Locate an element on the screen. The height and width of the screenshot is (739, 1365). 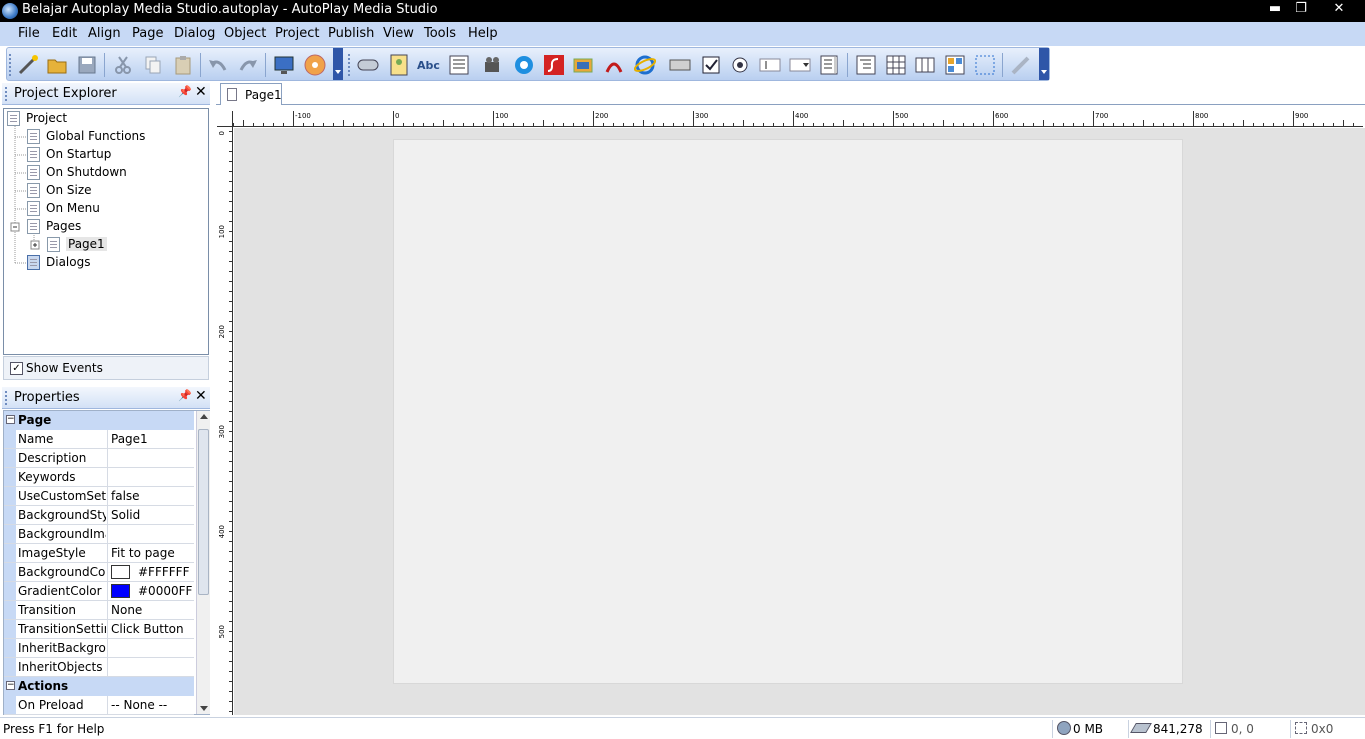
scroll-down-icon is located at coordinates (204, 708).